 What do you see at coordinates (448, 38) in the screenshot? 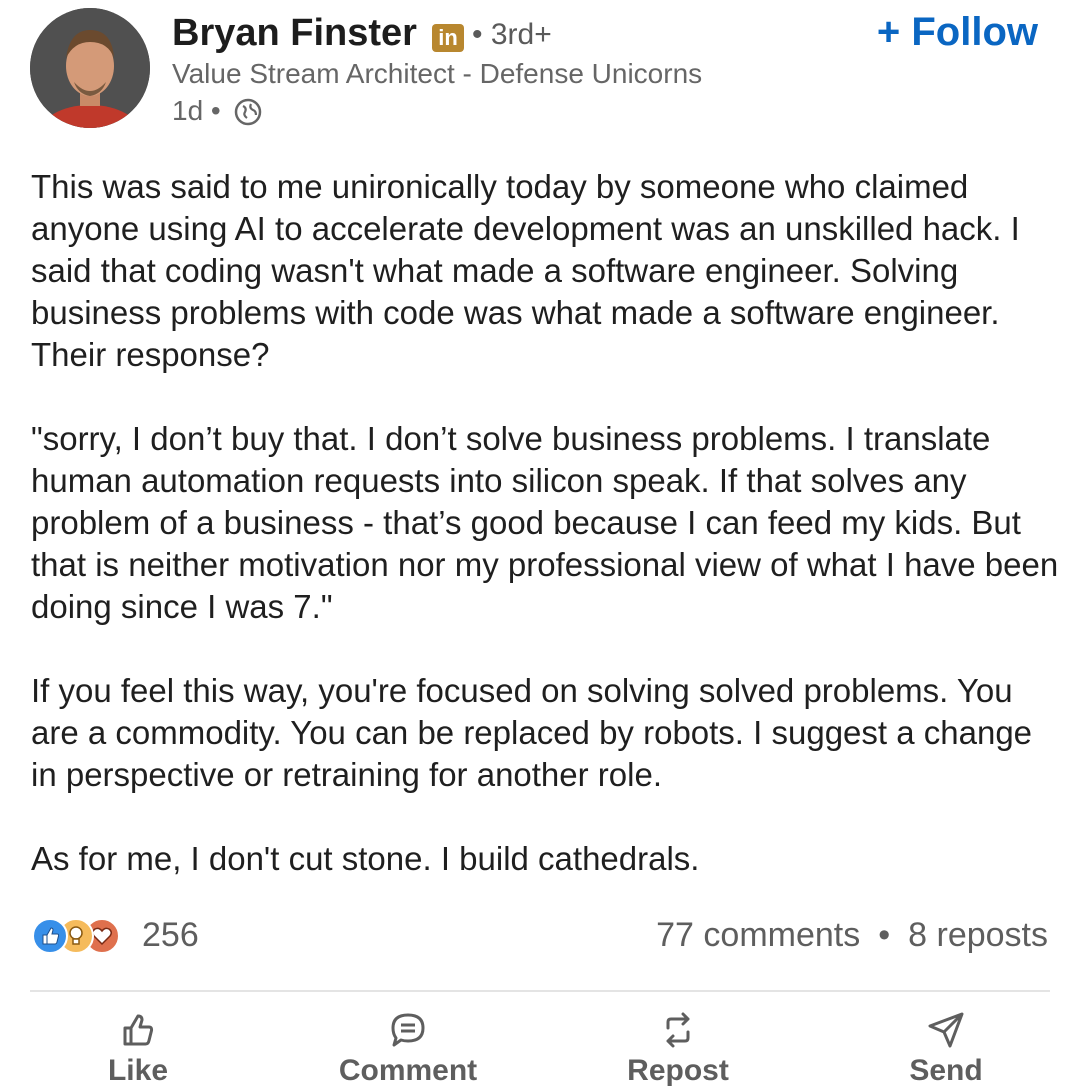
I see `linkedin-badge-icon: in` at bounding box center [448, 38].